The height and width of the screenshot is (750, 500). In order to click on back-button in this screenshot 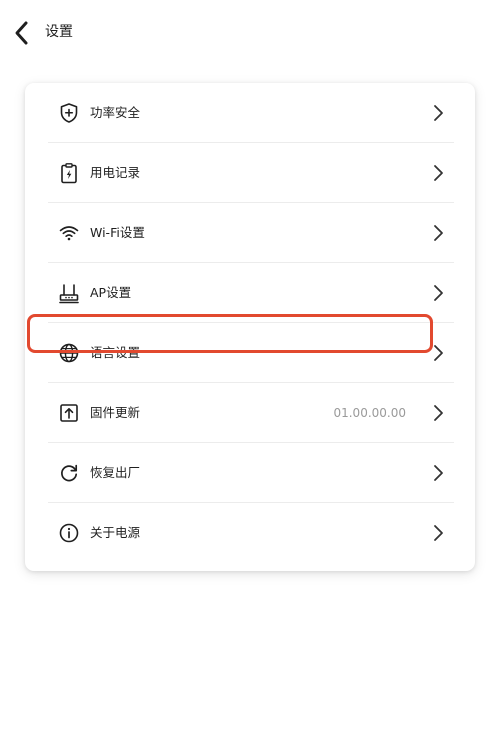, I will do `click(23, 33)`.